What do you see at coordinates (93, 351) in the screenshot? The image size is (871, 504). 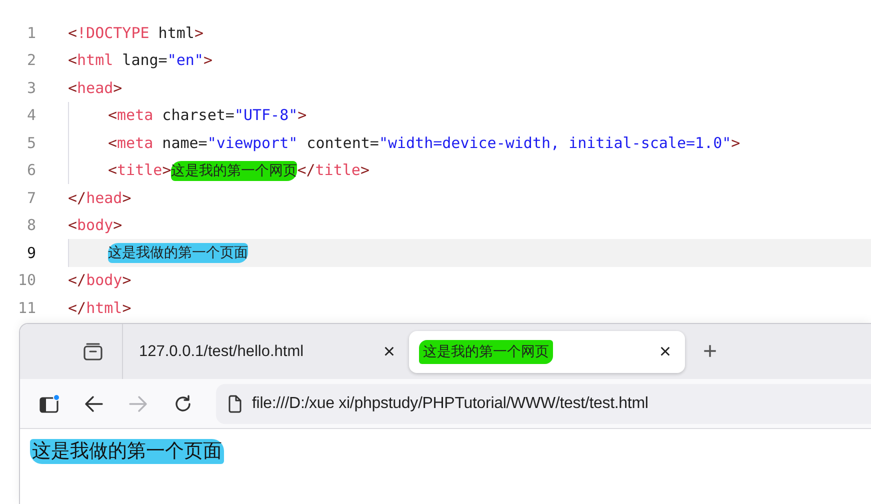 I see `tab-tray-icon` at bounding box center [93, 351].